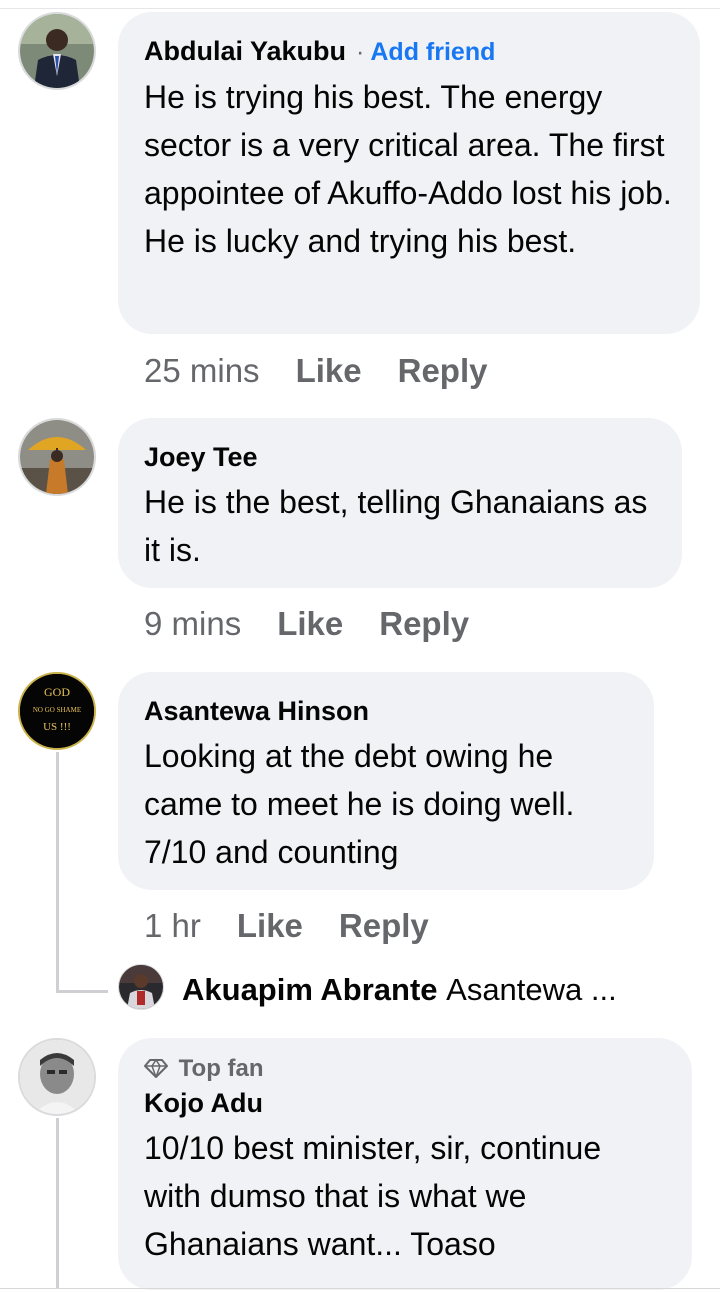  I want to click on thread-connector, so click(82, 991).